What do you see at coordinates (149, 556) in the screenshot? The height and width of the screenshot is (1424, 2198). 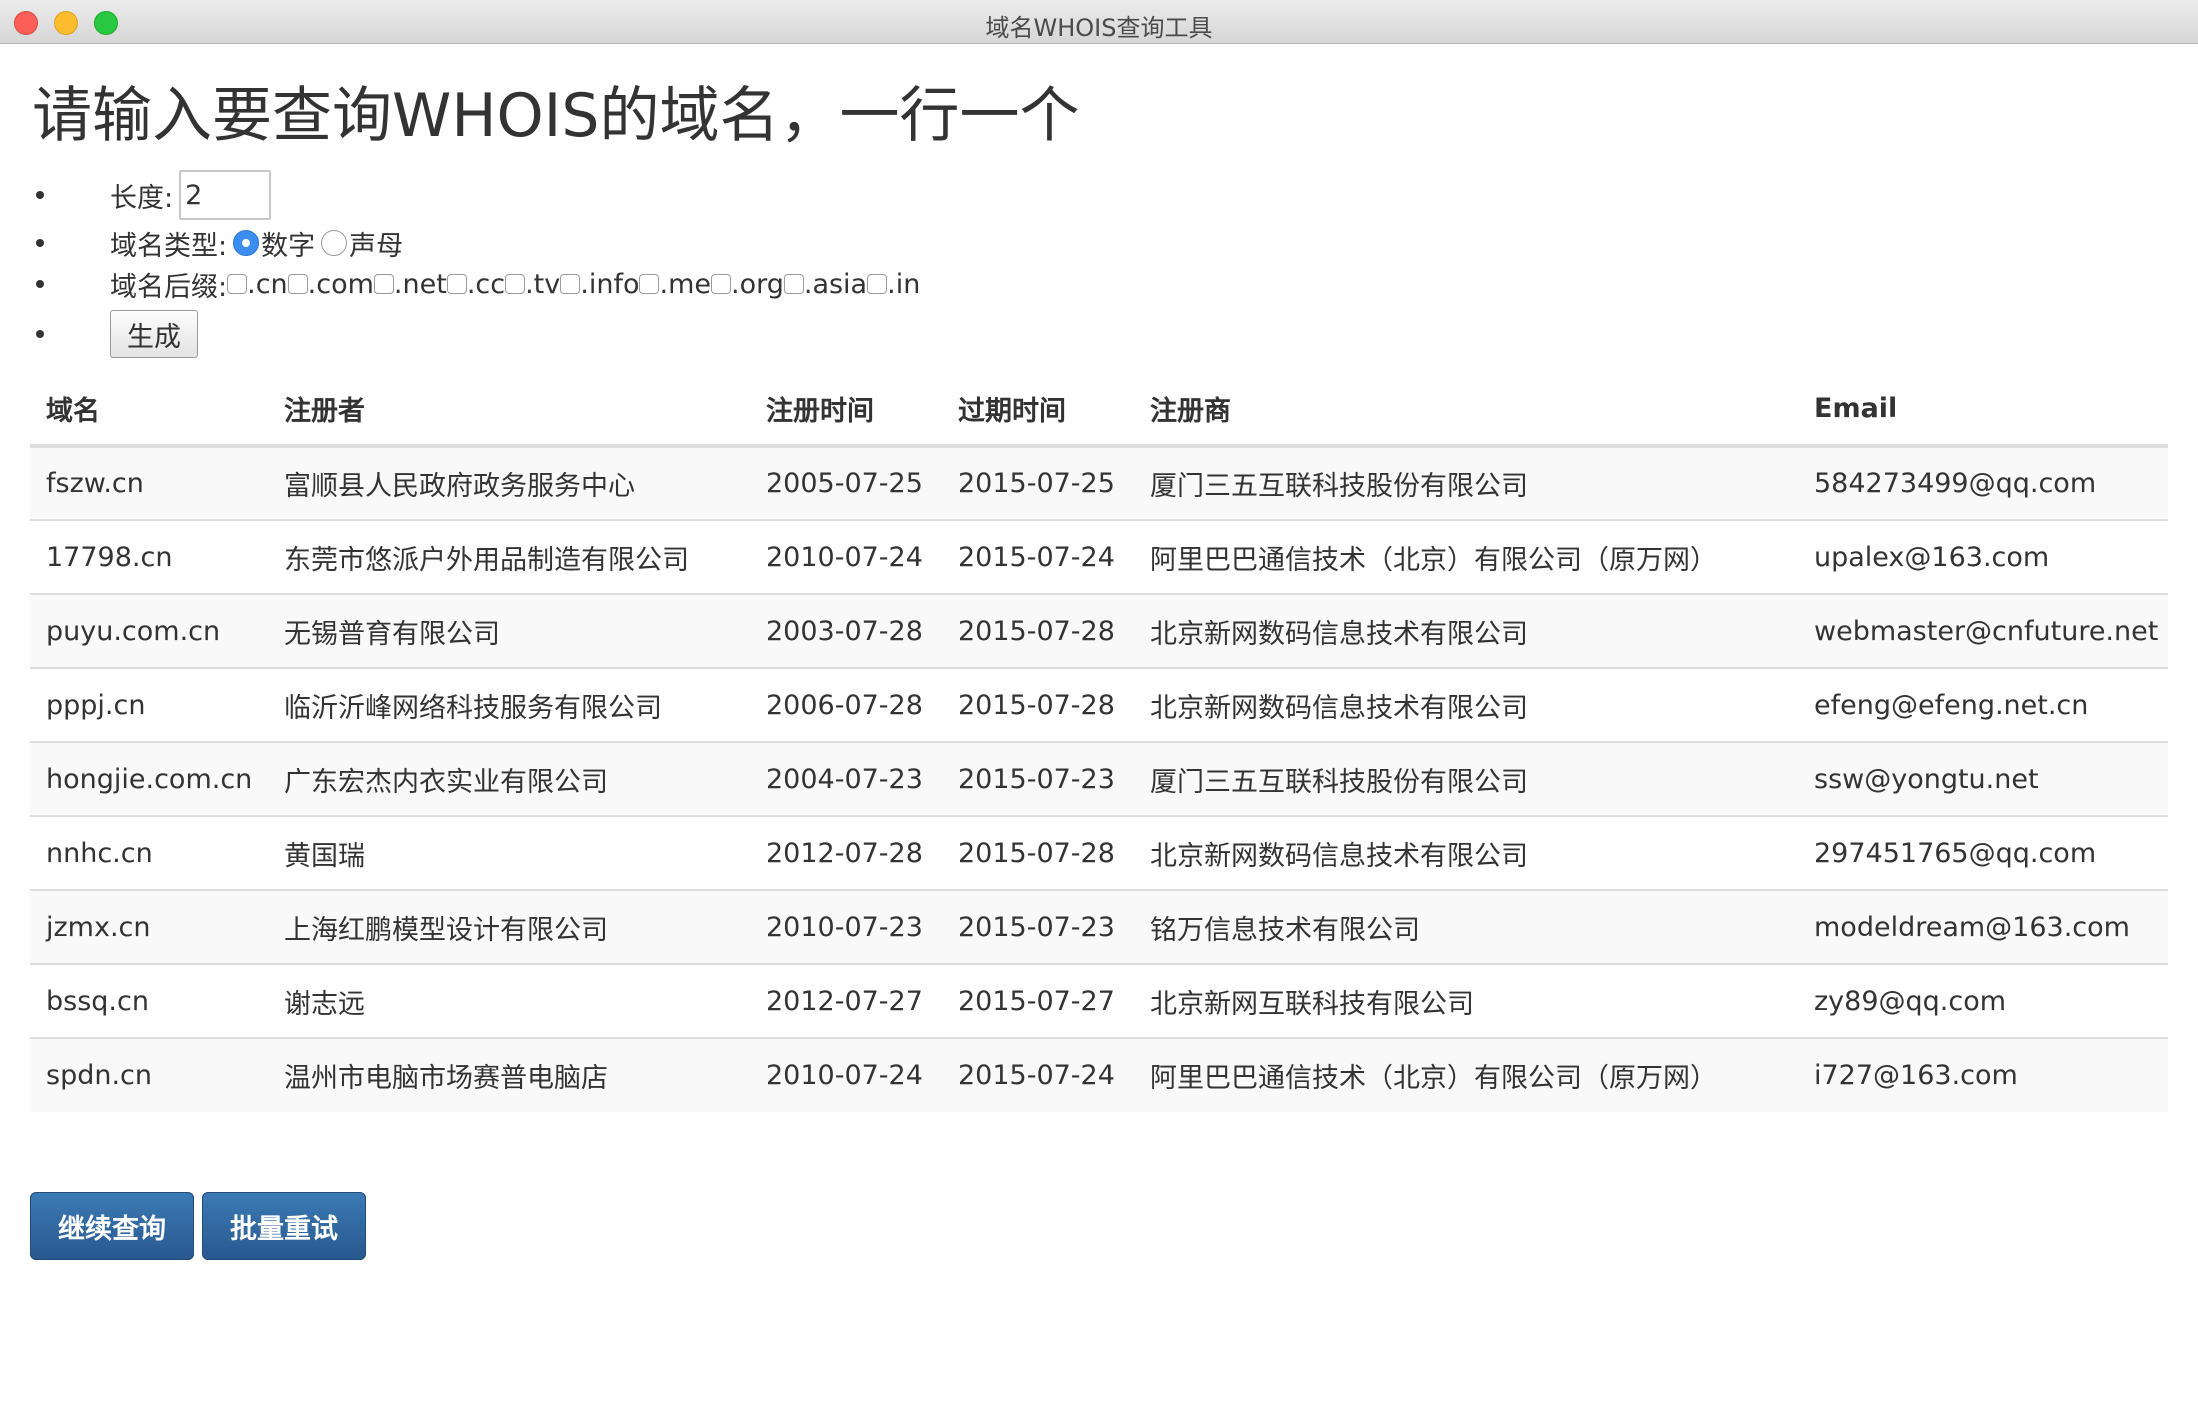 I see `cell-domain: 17798.cn` at bounding box center [149, 556].